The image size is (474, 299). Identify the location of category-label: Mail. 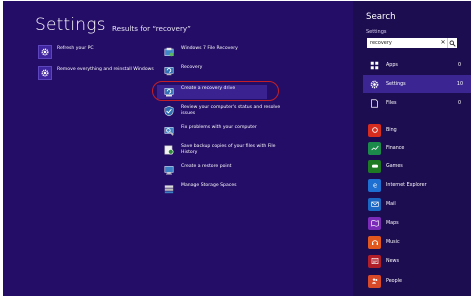
(391, 204).